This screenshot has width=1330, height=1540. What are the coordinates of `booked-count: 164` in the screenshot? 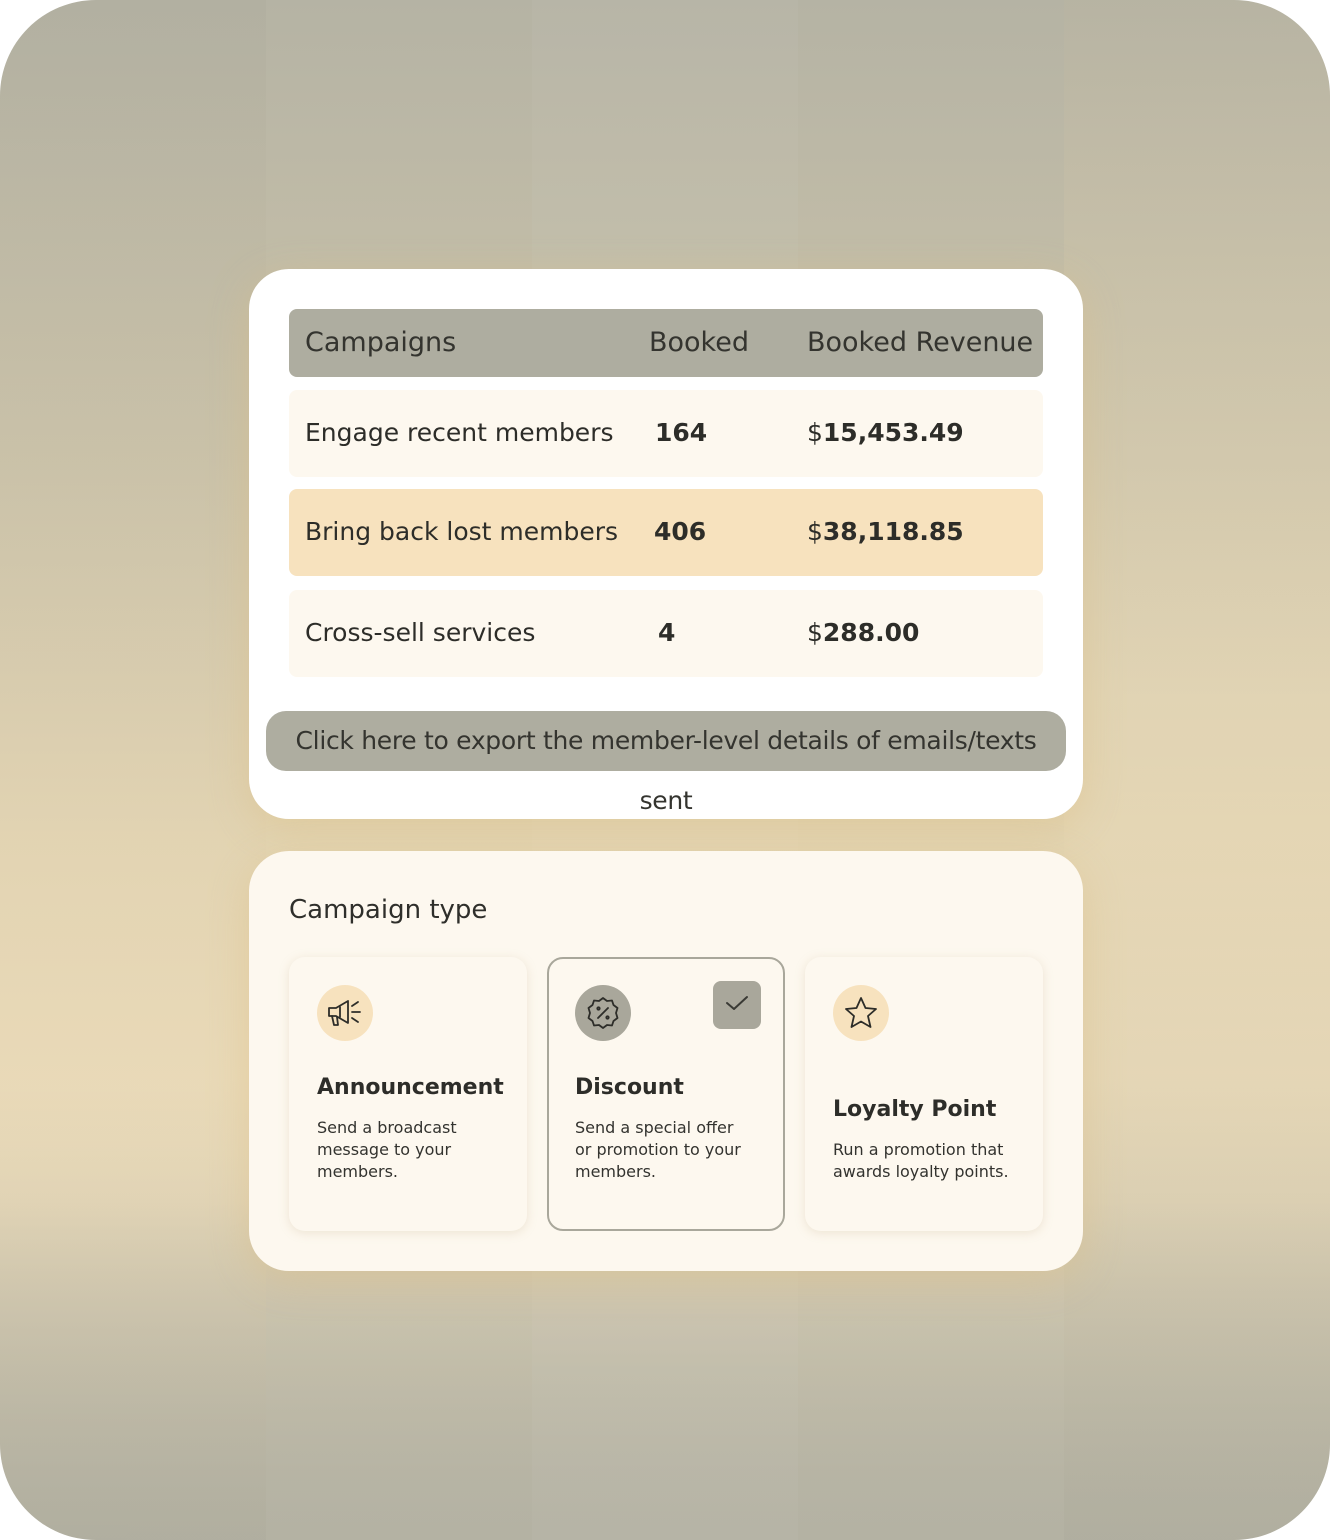 It's located at (681, 432).